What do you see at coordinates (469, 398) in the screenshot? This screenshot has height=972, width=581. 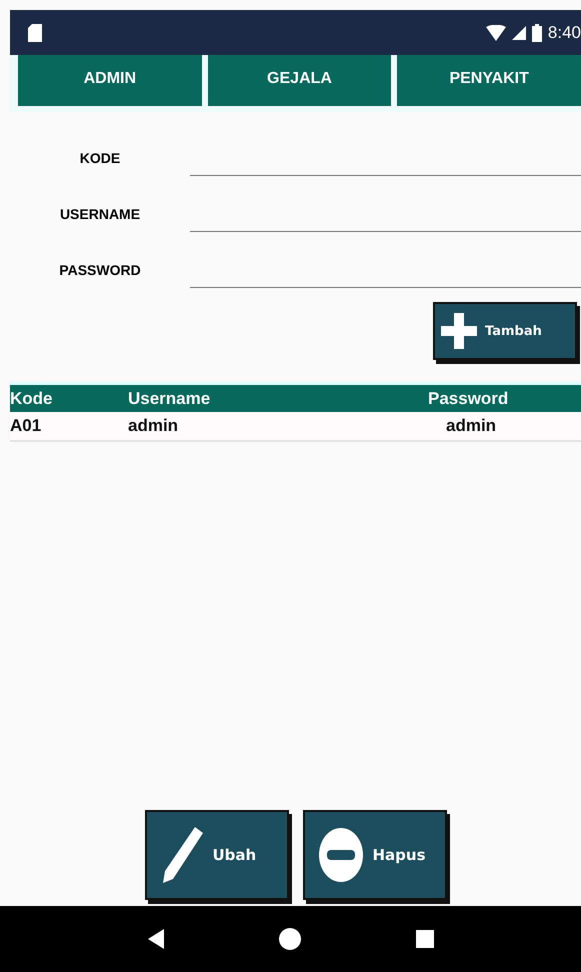 I see `column-header: Password` at bounding box center [469, 398].